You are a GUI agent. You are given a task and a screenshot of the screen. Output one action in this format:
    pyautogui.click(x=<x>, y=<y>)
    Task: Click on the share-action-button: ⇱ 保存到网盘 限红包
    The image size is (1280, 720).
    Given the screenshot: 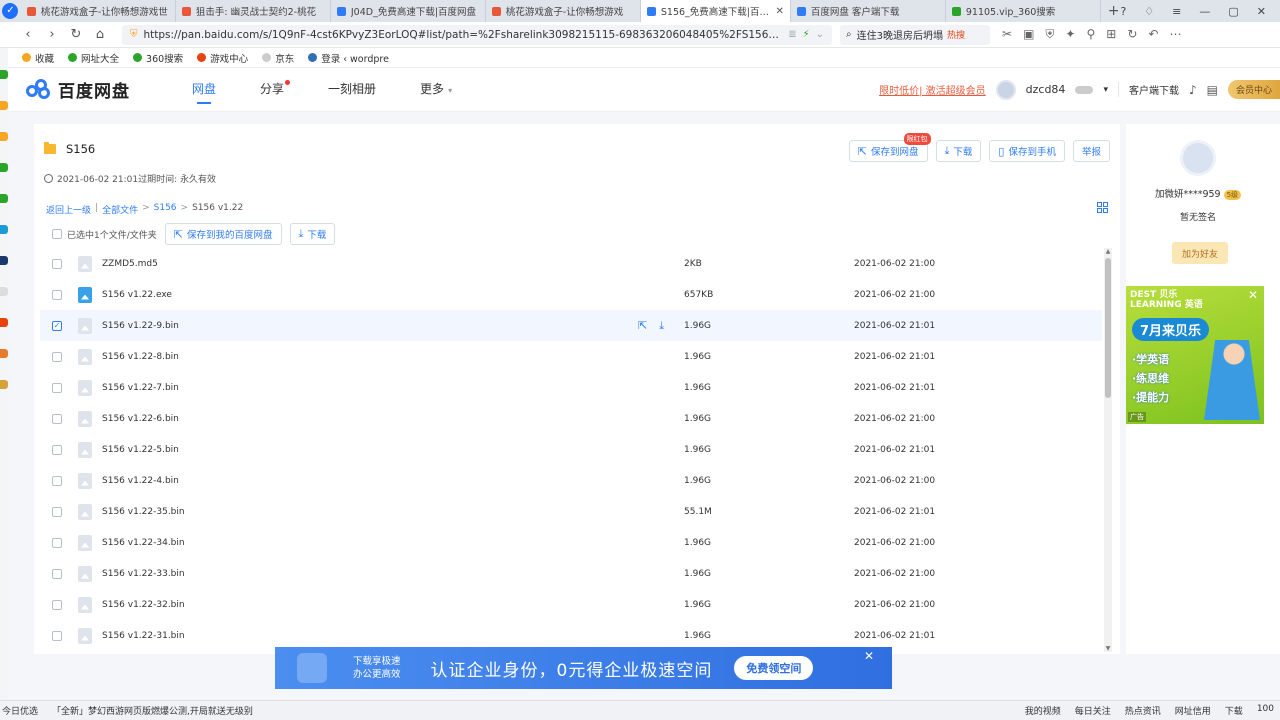 What is the action you would take?
    pyautogui.click(x=889, y=147)
    